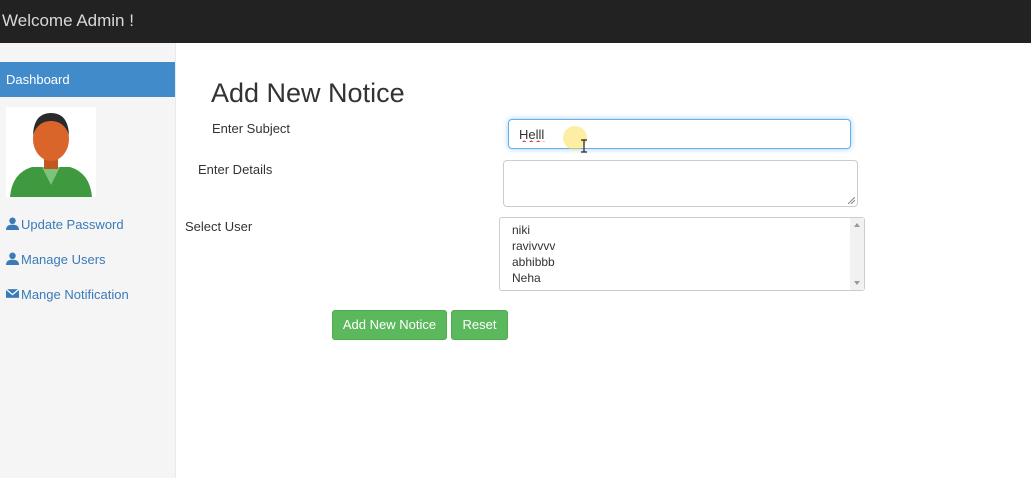 The width and height of the screenshot is (1031, 478). Describe the element at coordinates (533, 246) in the screenshot. I see `user-option: ravivvvv` at that location.